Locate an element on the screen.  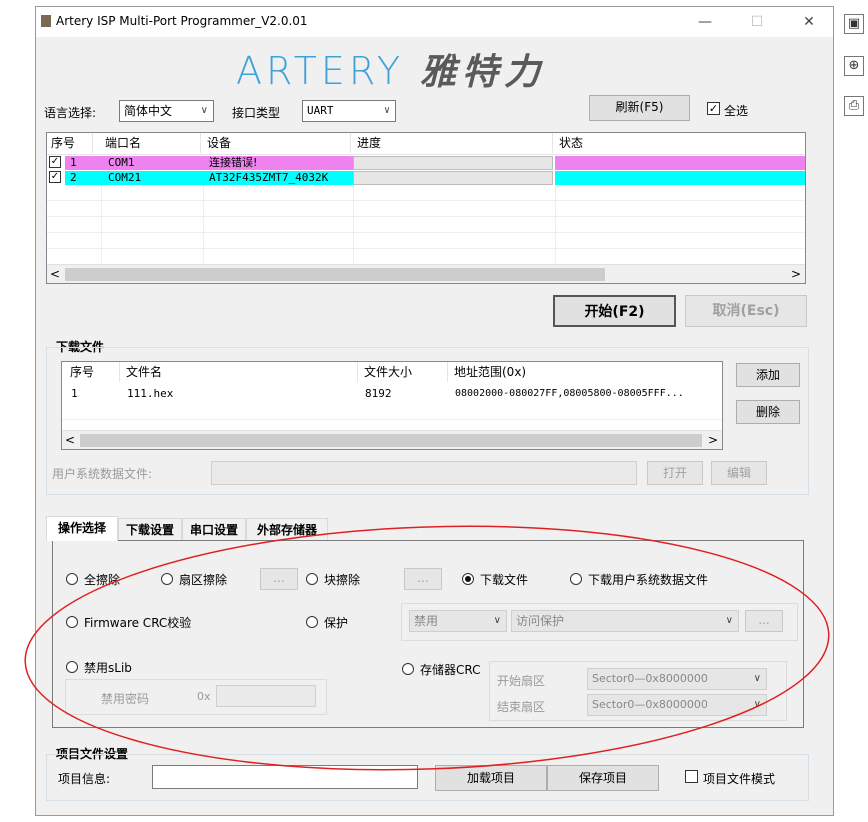
file-list-scrollbar: < > is located at coordinates (392, 439).